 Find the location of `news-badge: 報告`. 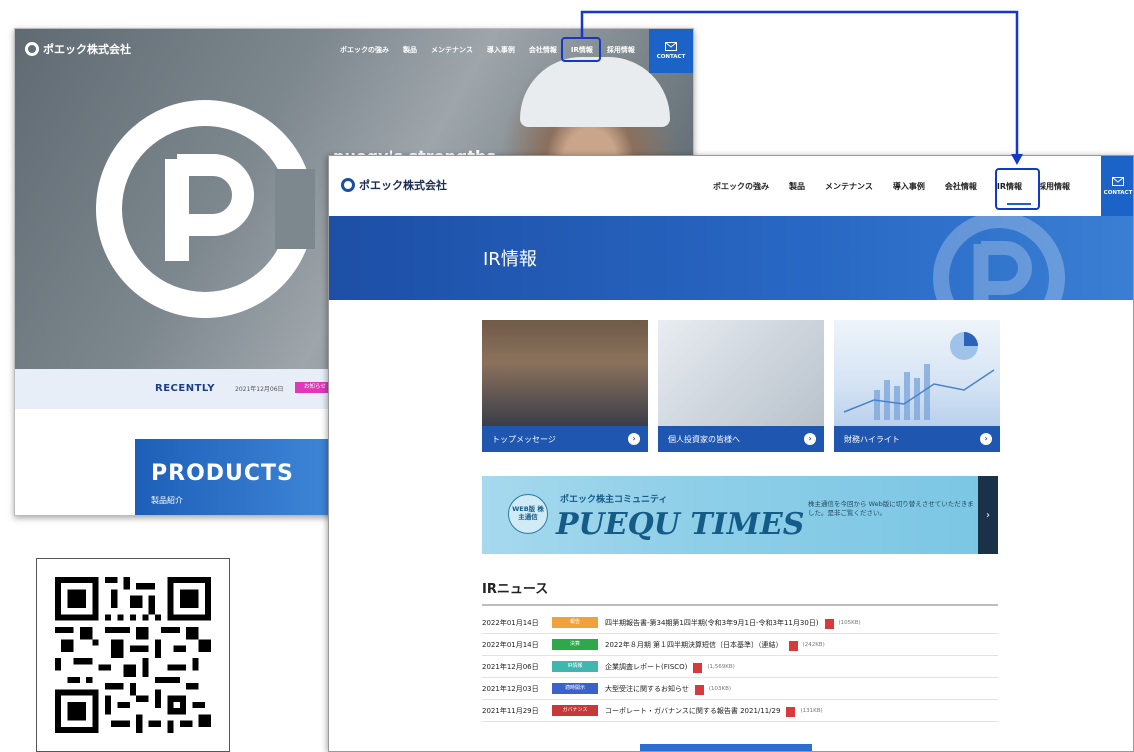

news-badge: 報告 is located at coordinates (575, 622).